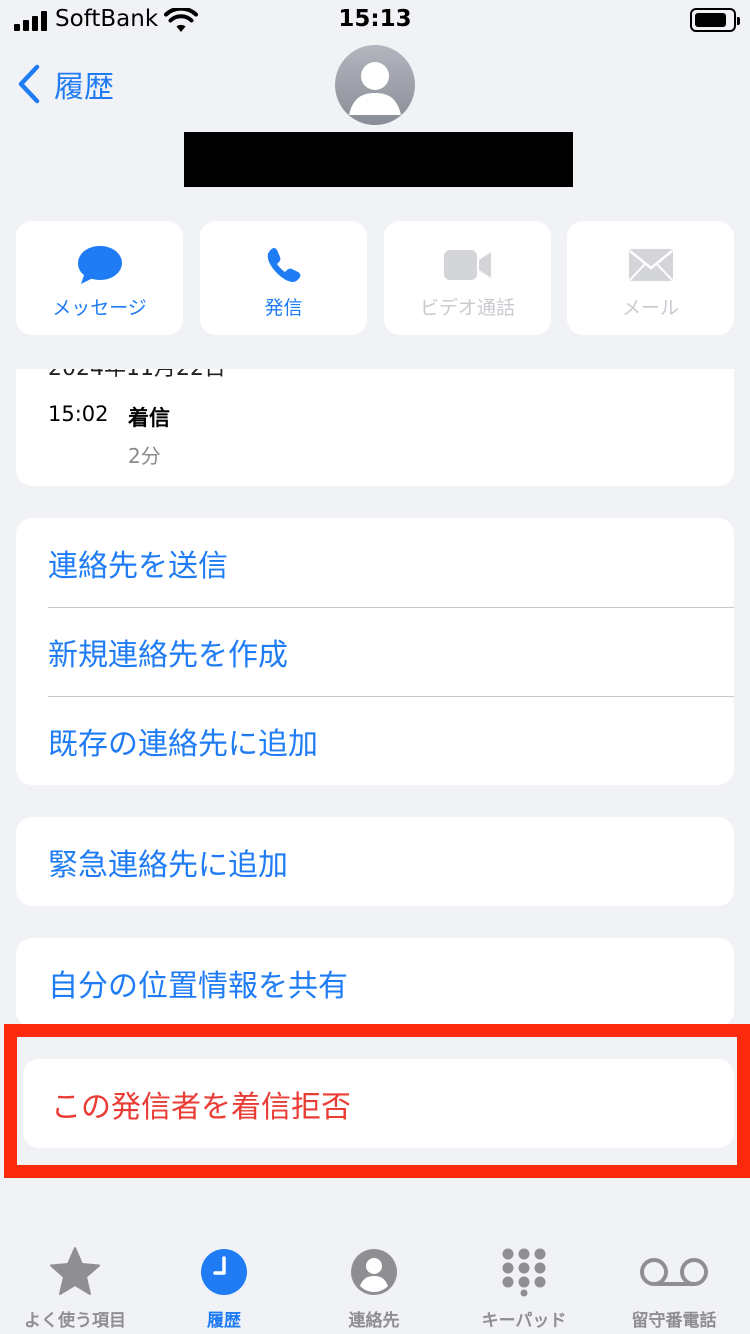 This screenshot has height=1334, width=750. I want to click on video-call-label: ビデオ通話, so click(467, 308).